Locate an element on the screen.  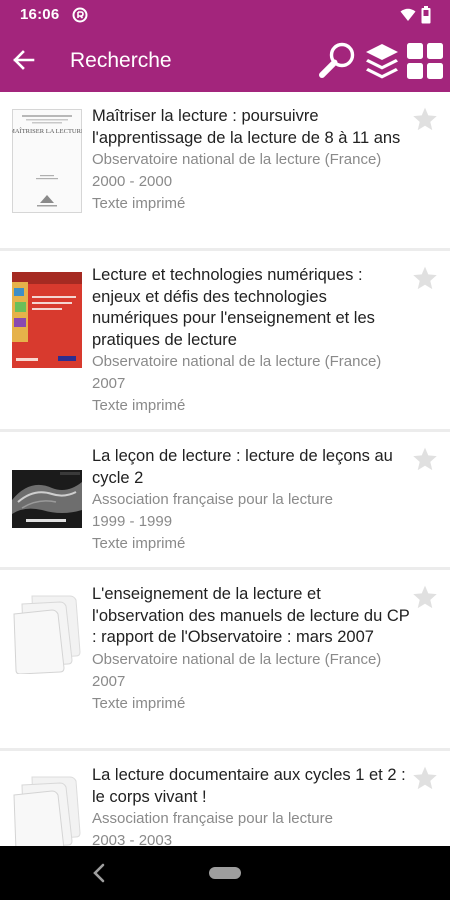
result-date: 2000 - 2000 is located at coordinates (132, 182).